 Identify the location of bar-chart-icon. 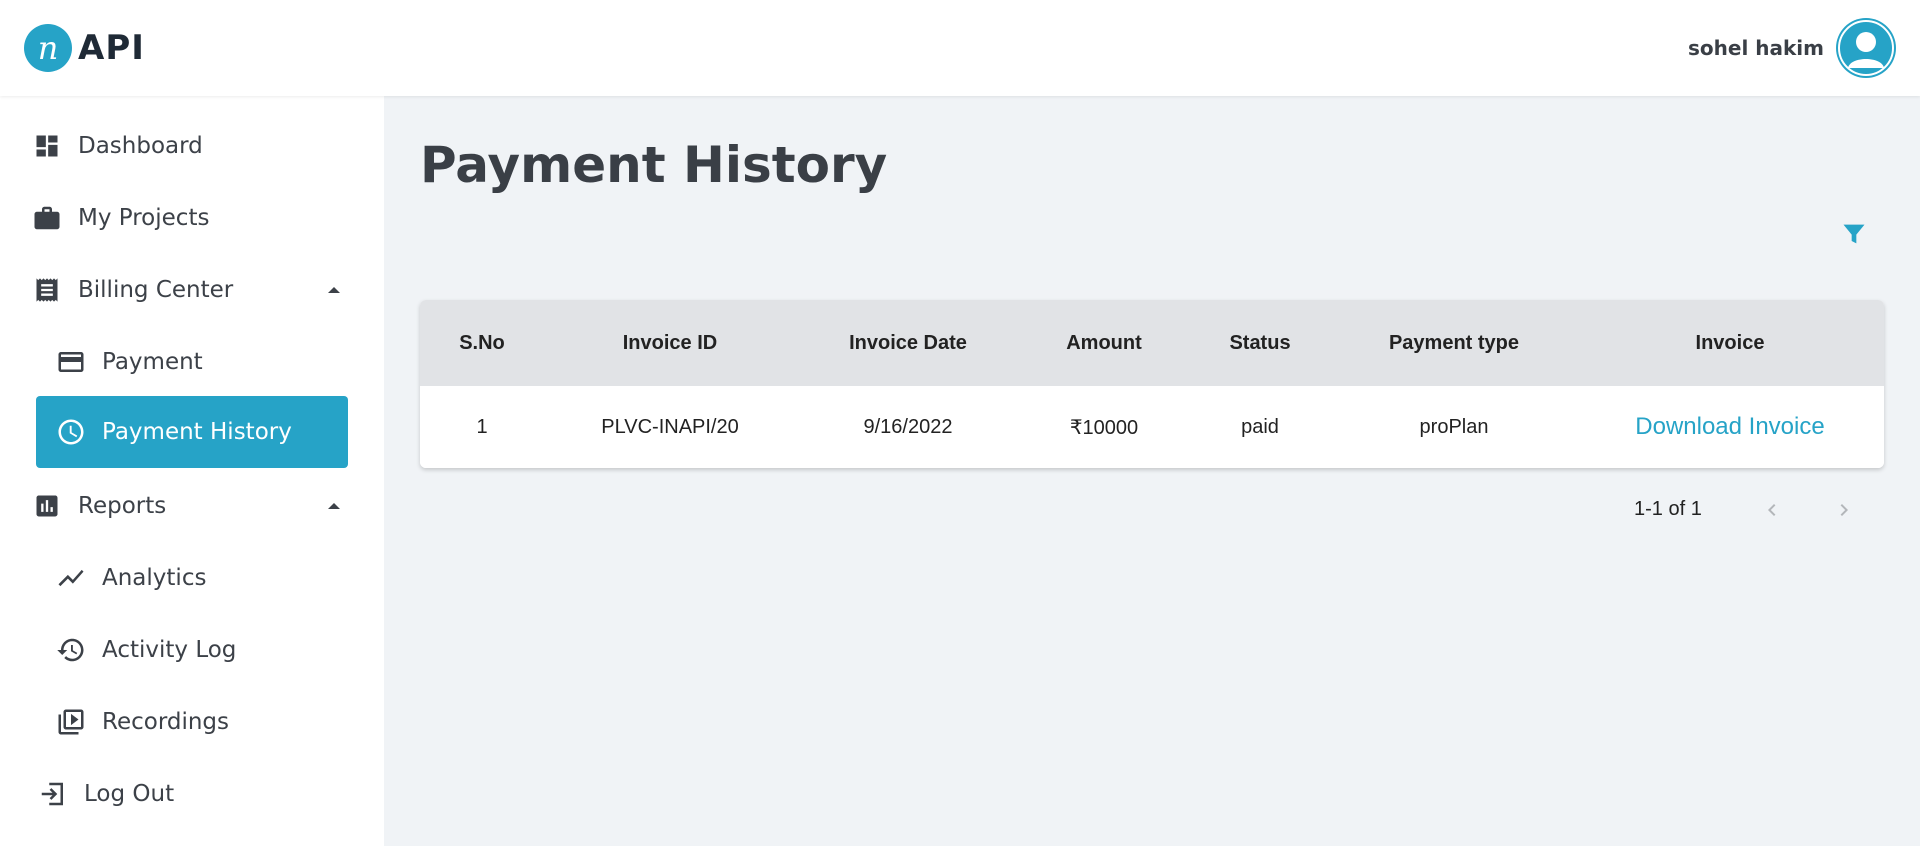
(47, 506).